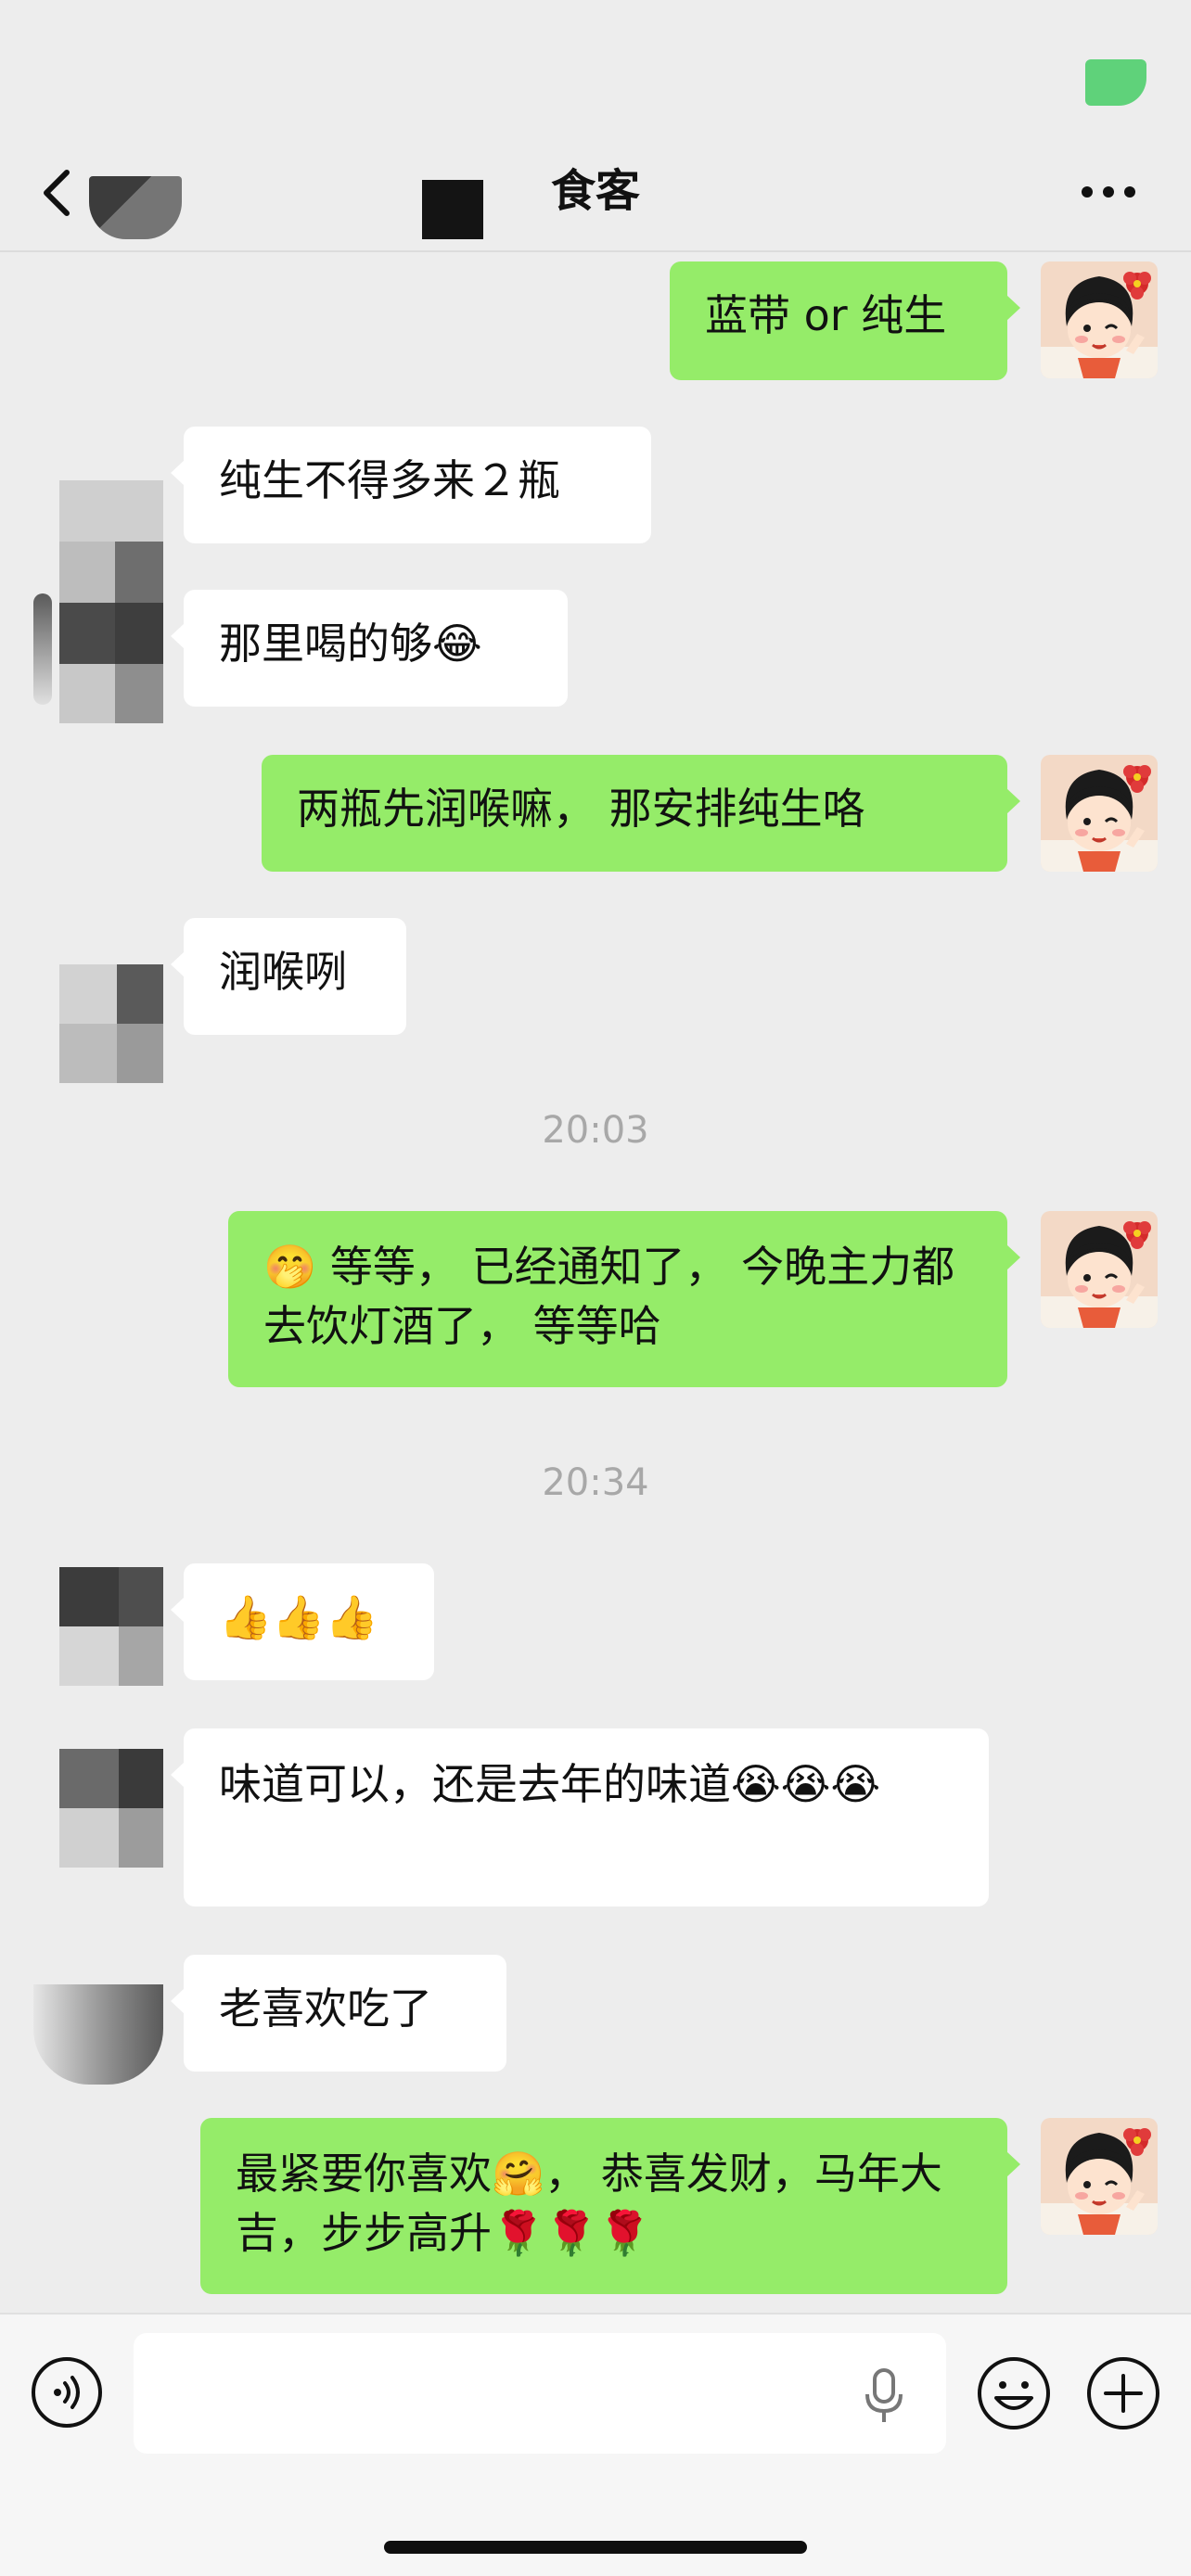 Image resolution: width=1191 pixels, height=2576 pixels. Describe the element at coordinates (609, 1297) in the screenshot. I see `message-text: 🤭 等等， 已经通知了， 今晚主力都去饮灯酒了， 等等哈` at that location.